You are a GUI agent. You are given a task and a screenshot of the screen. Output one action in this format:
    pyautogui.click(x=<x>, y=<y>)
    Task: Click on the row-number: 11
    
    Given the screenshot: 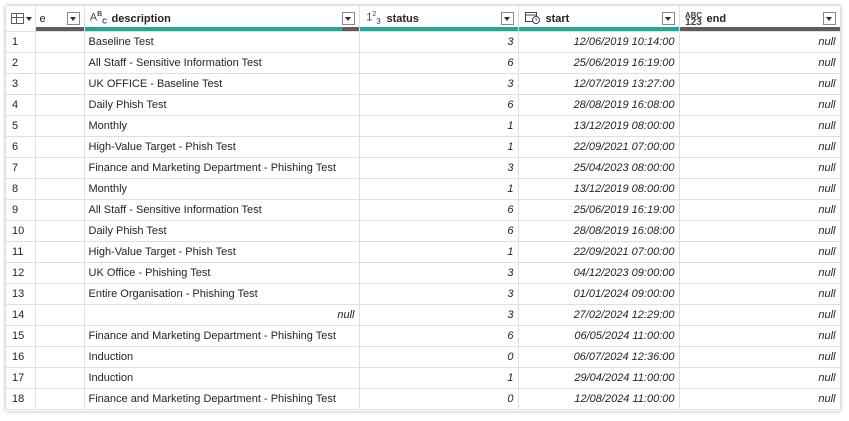 What is the action you would take?
    pyautogui.click(x=21, y=252)
    